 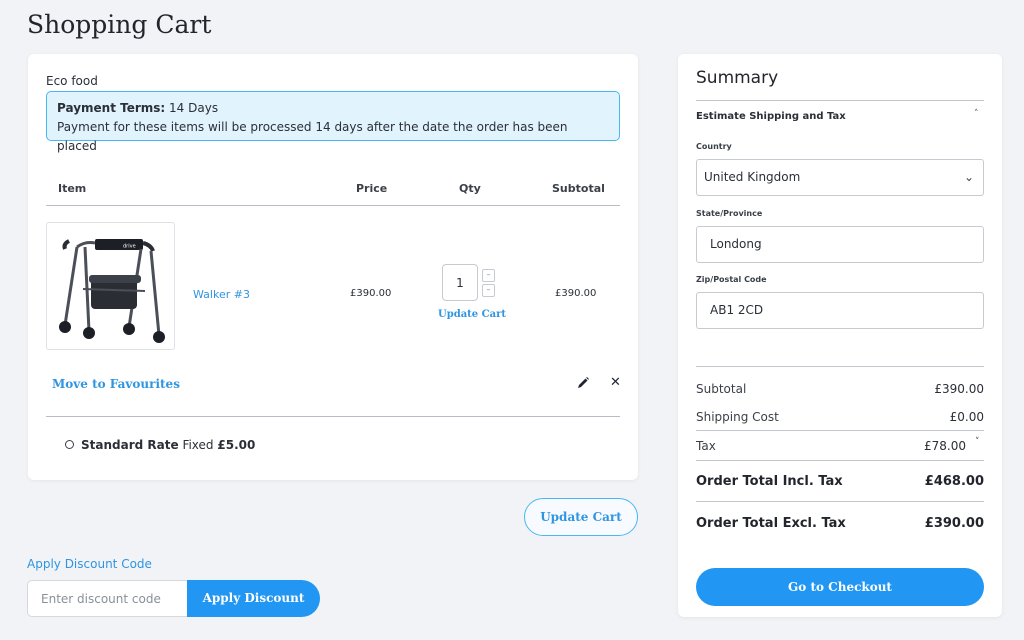 I want to click on summary-title-divider, so click(x=840, y=100).